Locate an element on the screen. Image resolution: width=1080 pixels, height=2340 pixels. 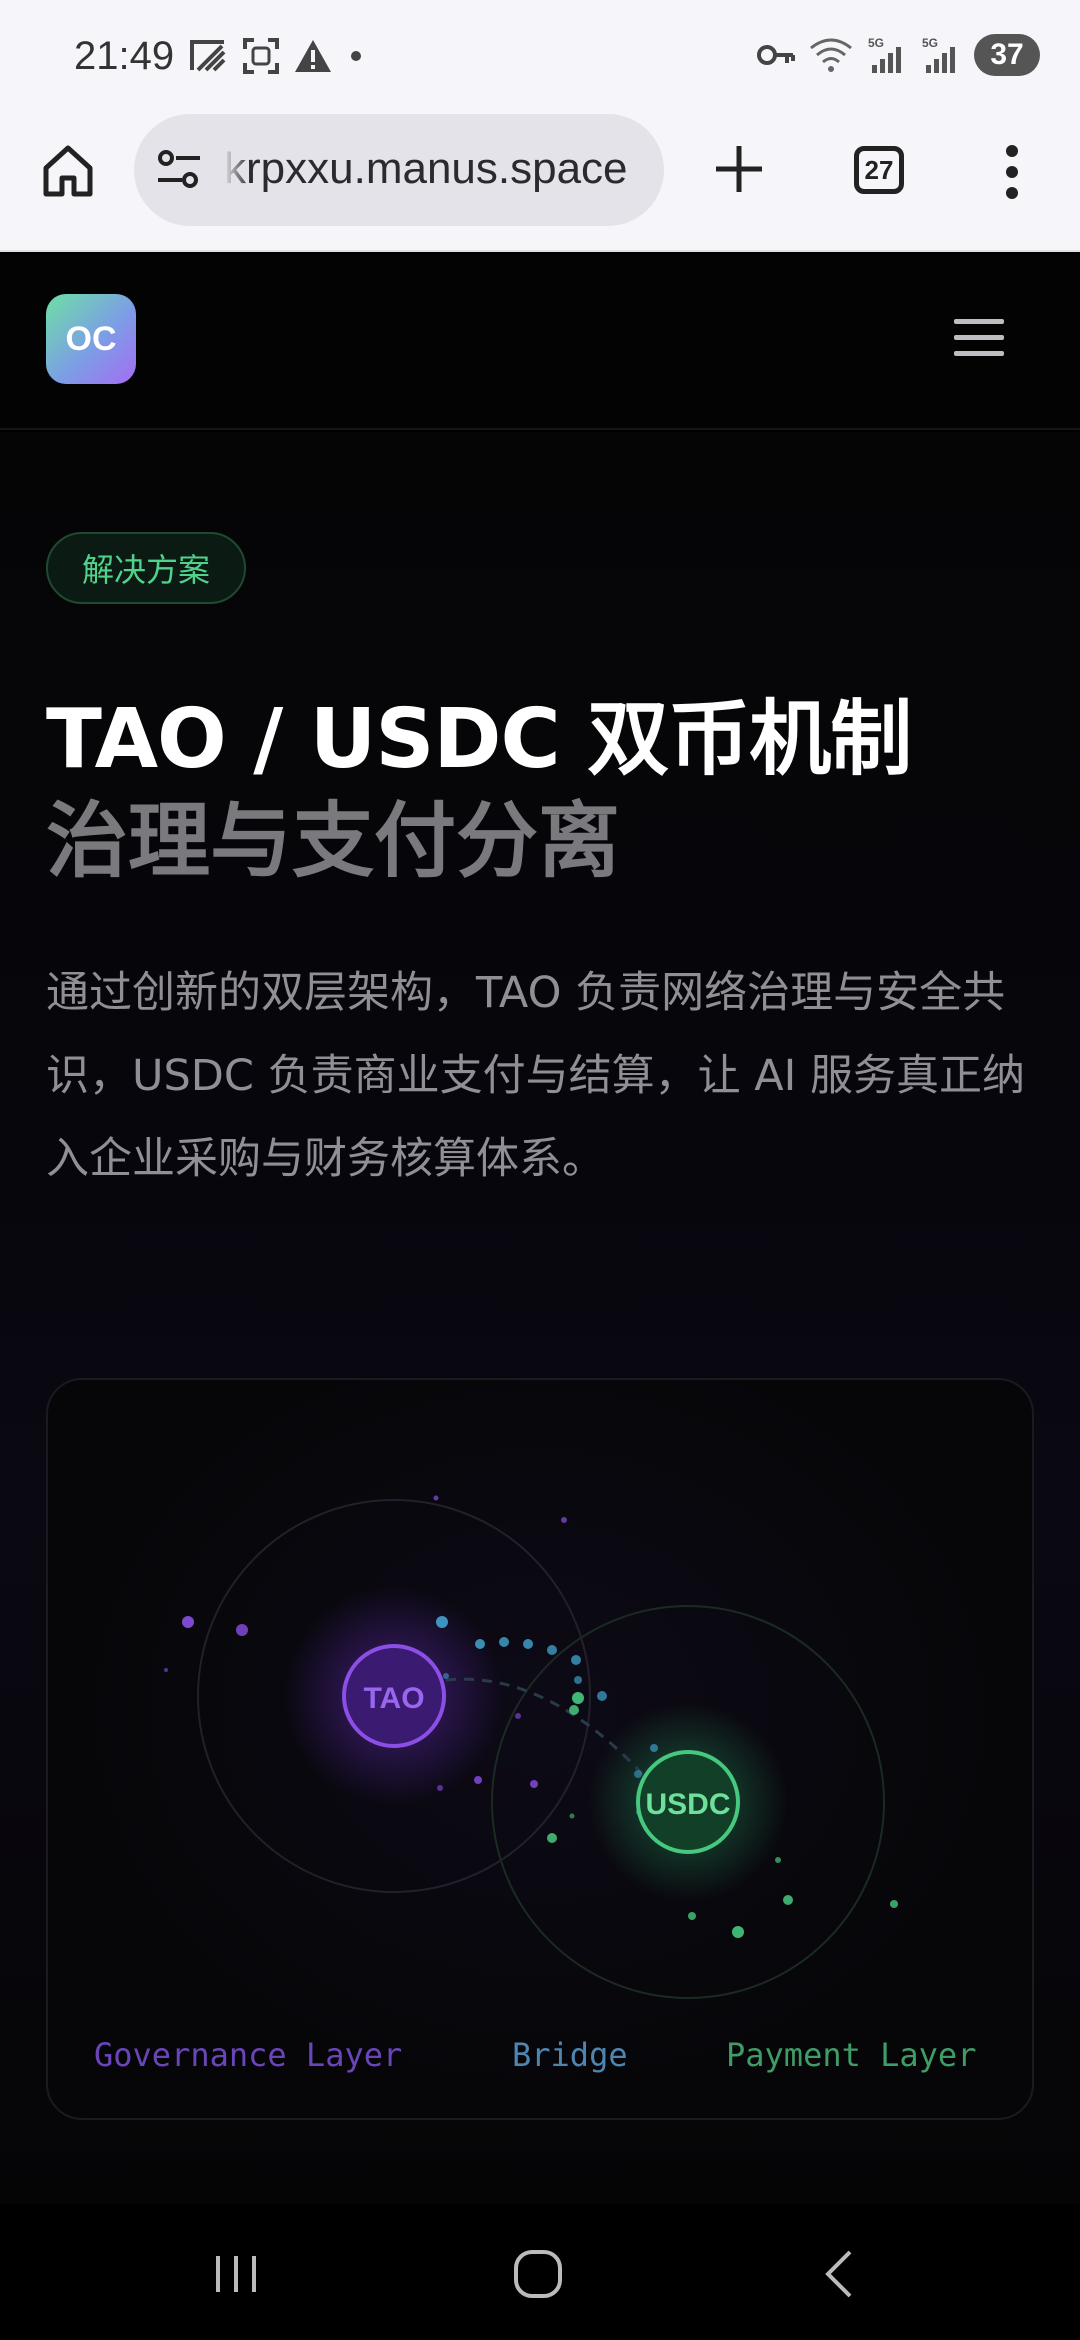
bridge-label: Bridge is located at coordinates (570, 2055).